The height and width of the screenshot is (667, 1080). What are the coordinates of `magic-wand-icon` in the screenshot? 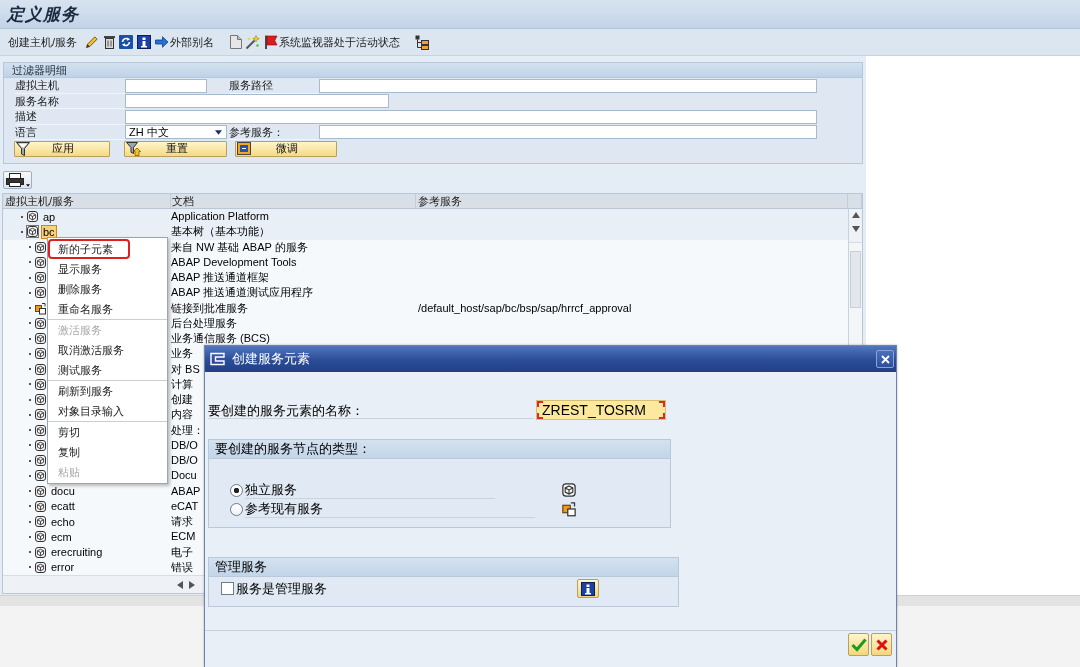 It's located at (253, 42).